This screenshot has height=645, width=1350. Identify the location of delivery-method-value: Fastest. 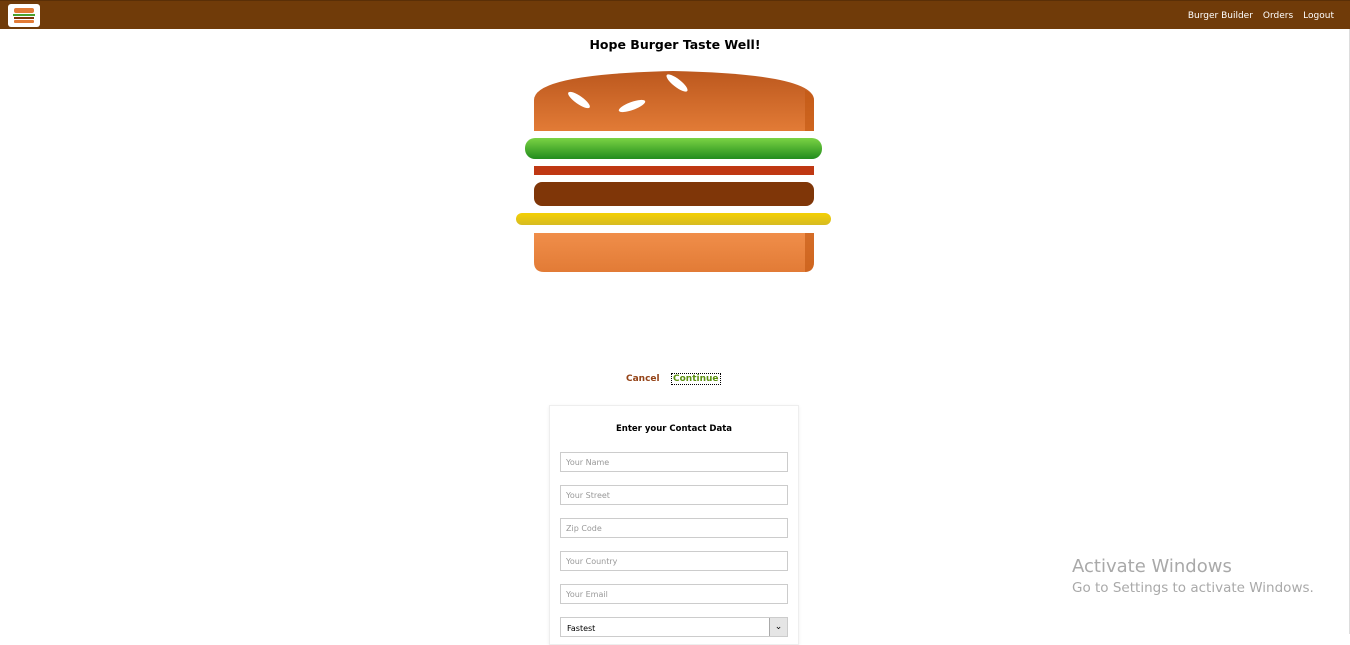
(581, 628).